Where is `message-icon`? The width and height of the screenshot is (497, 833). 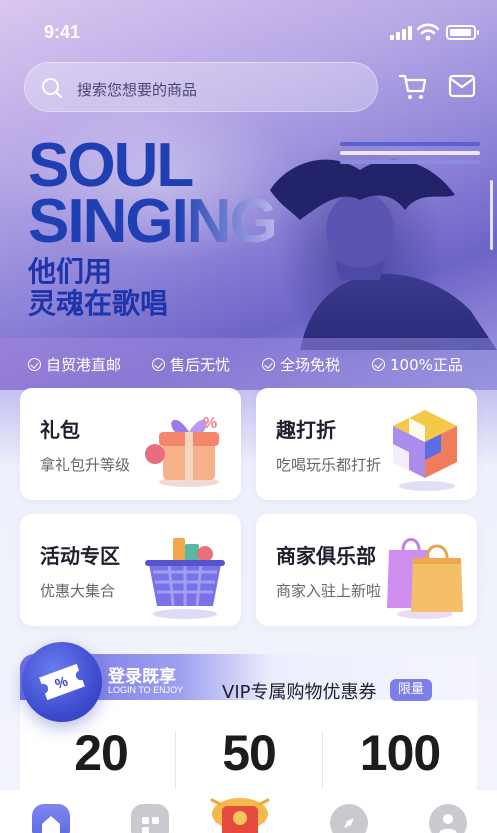 message-icon is located at coordinates (462, 86).